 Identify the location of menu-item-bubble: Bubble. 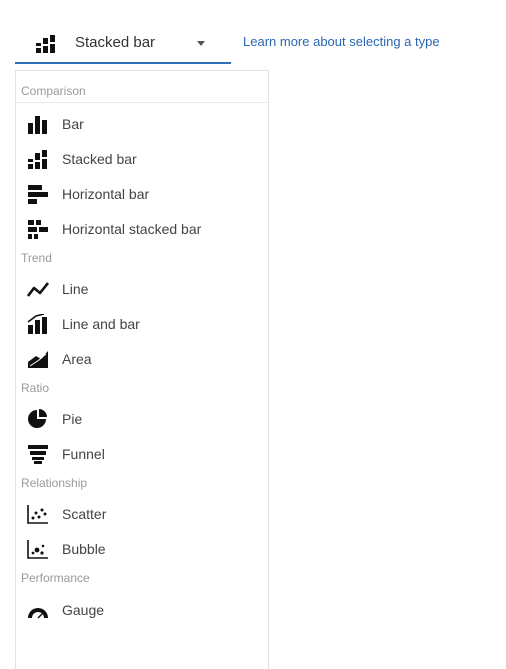
(142, 549).